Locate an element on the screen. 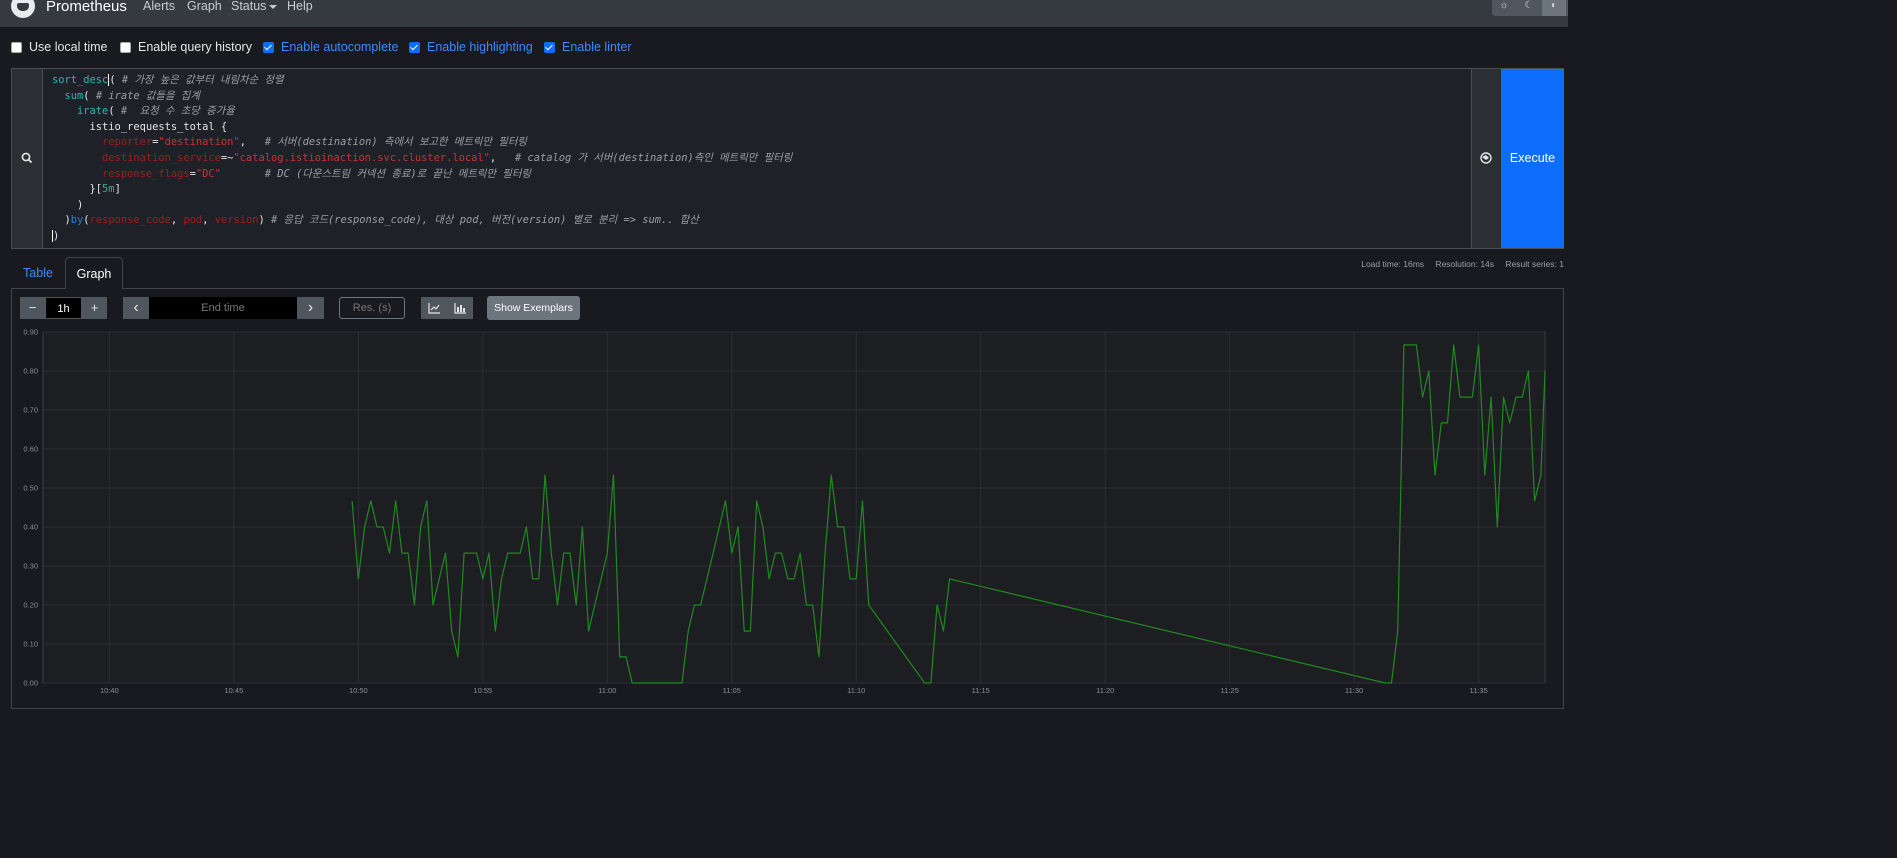 The image size is (1897, 858). x-tick-label: 11:35 is located at coordinates (1479, 690).